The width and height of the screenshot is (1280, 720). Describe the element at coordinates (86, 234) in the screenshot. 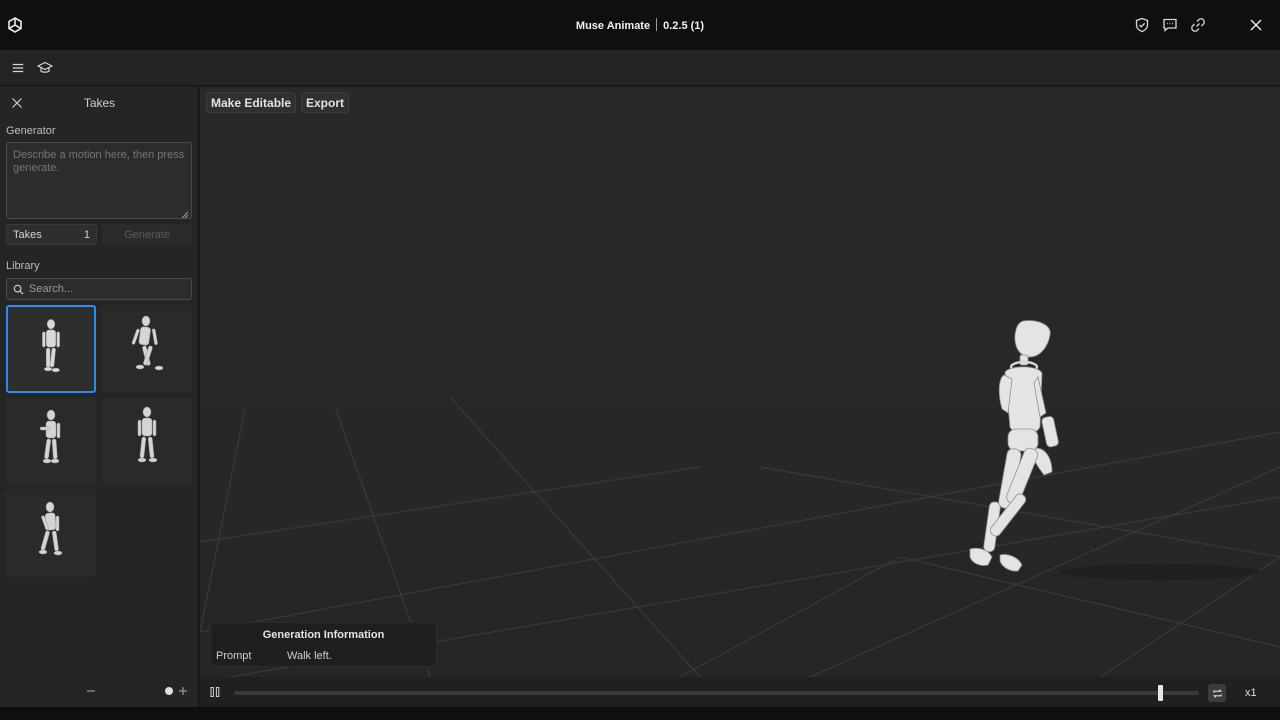

I see `takes-value: 1` at that location.